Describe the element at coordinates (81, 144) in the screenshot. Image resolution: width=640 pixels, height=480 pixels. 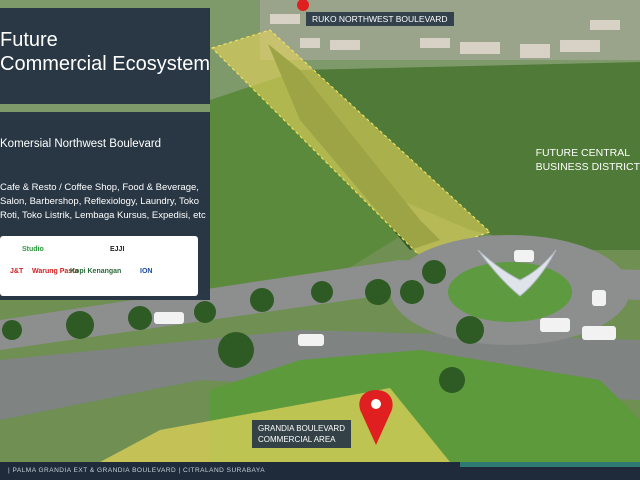
I see `info-heading: Komersial Northwest Boulevard` at that location.